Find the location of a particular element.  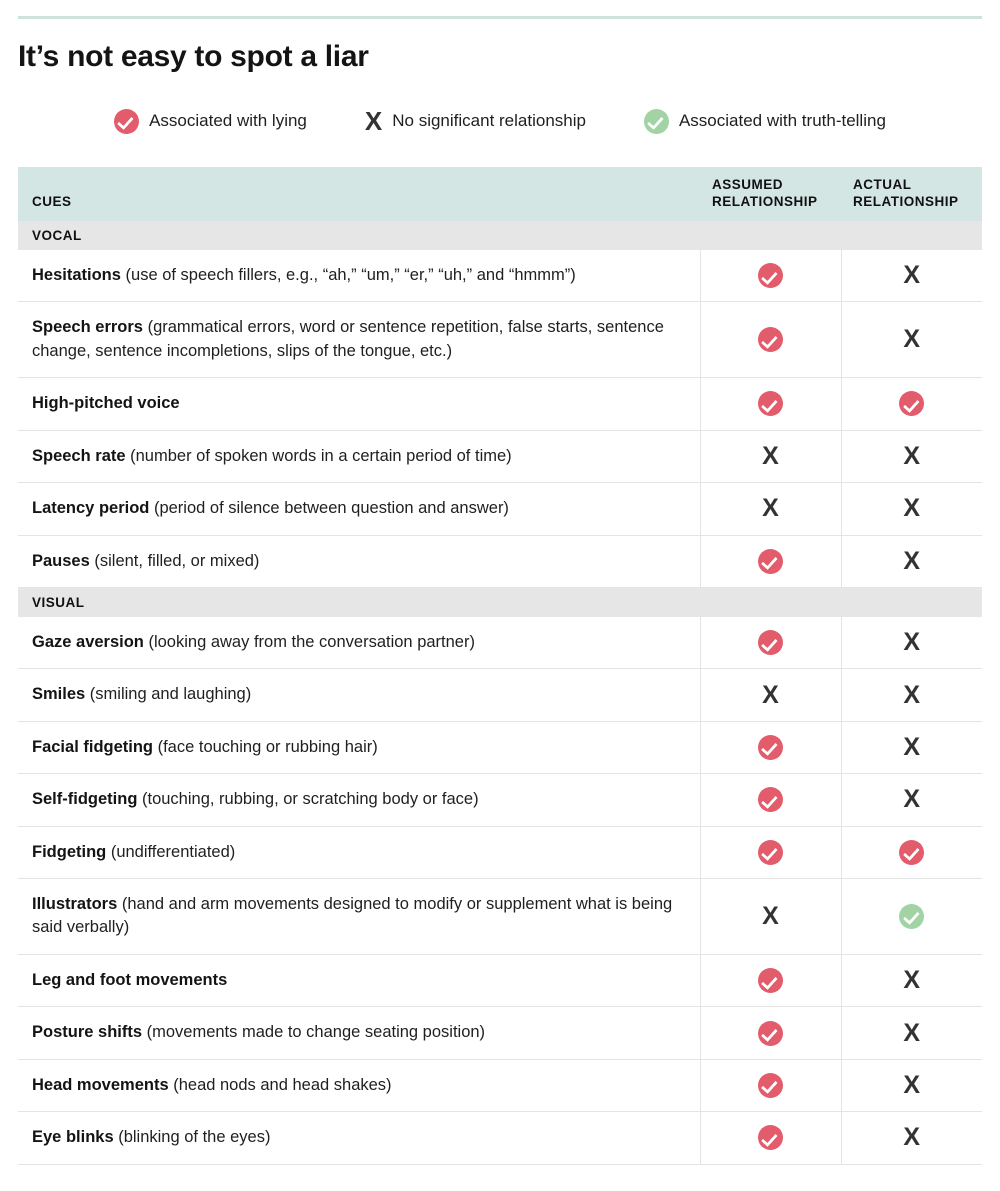

table-row: Eye blinks (blinking of the eyes) X is located at coordinates (500, 1138).